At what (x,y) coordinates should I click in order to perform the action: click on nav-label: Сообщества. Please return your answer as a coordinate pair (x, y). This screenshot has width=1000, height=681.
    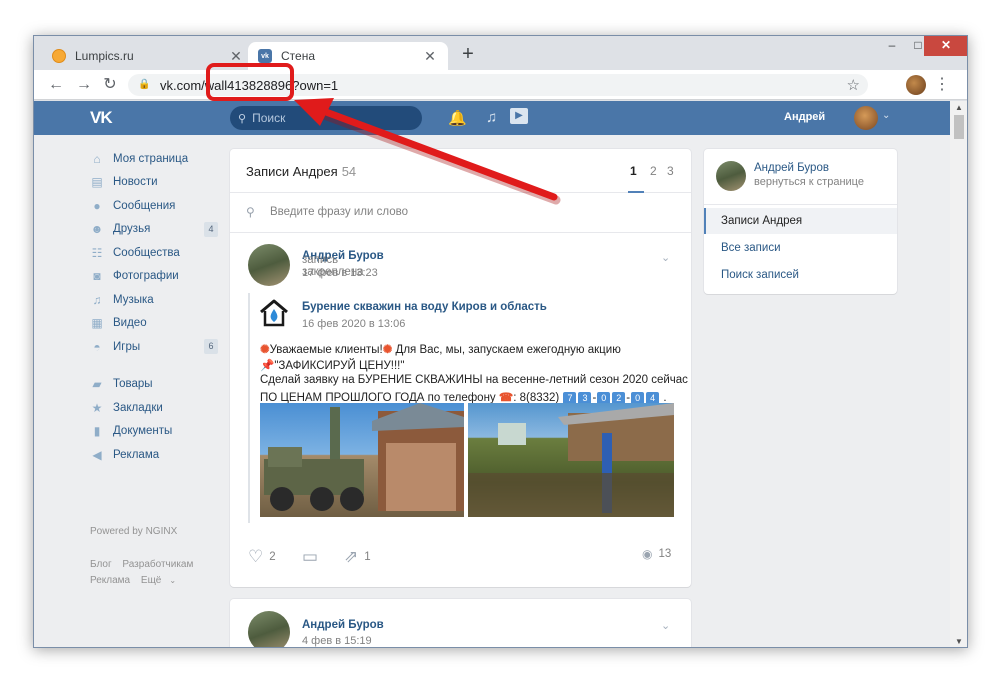
    Looking at the image, I should click on (146, 252).